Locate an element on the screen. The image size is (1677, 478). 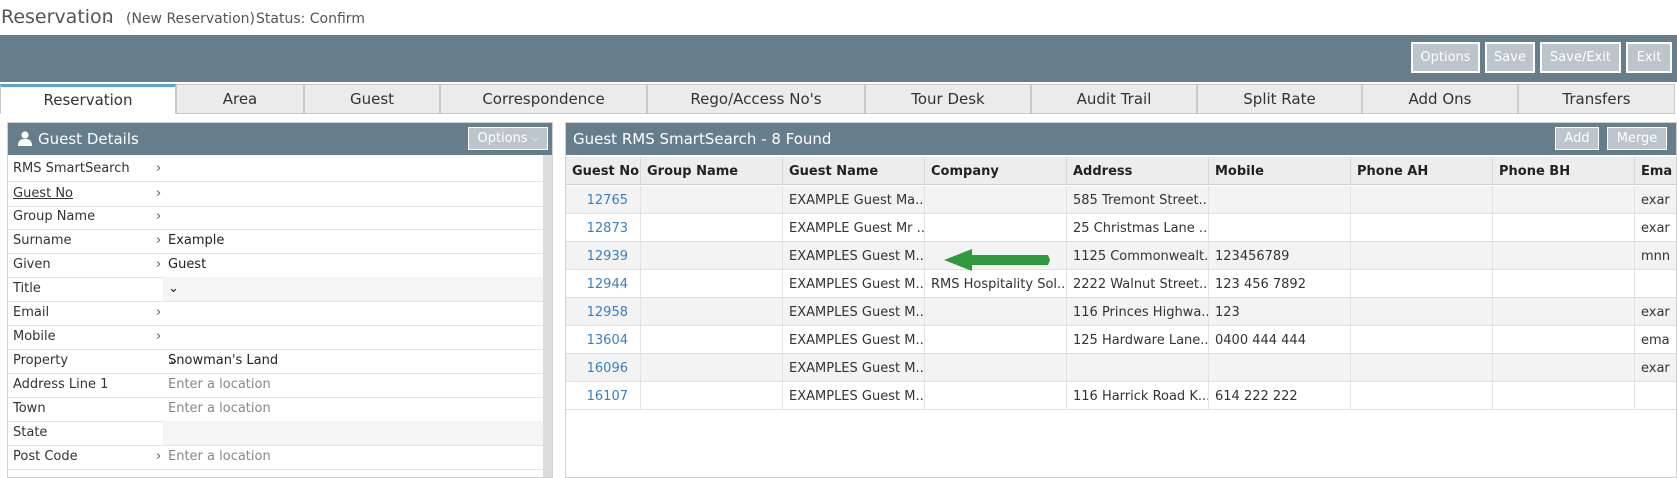
cell-address is located at coordinates (1138, 368).